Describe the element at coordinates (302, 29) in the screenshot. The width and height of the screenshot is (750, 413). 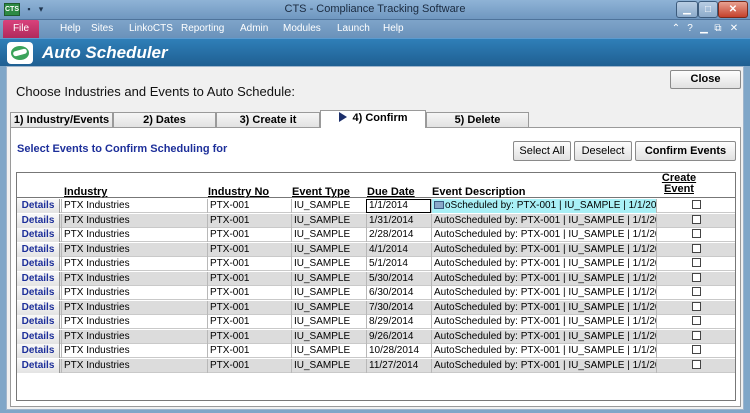
I see `menu-modules: Modules` at that location.